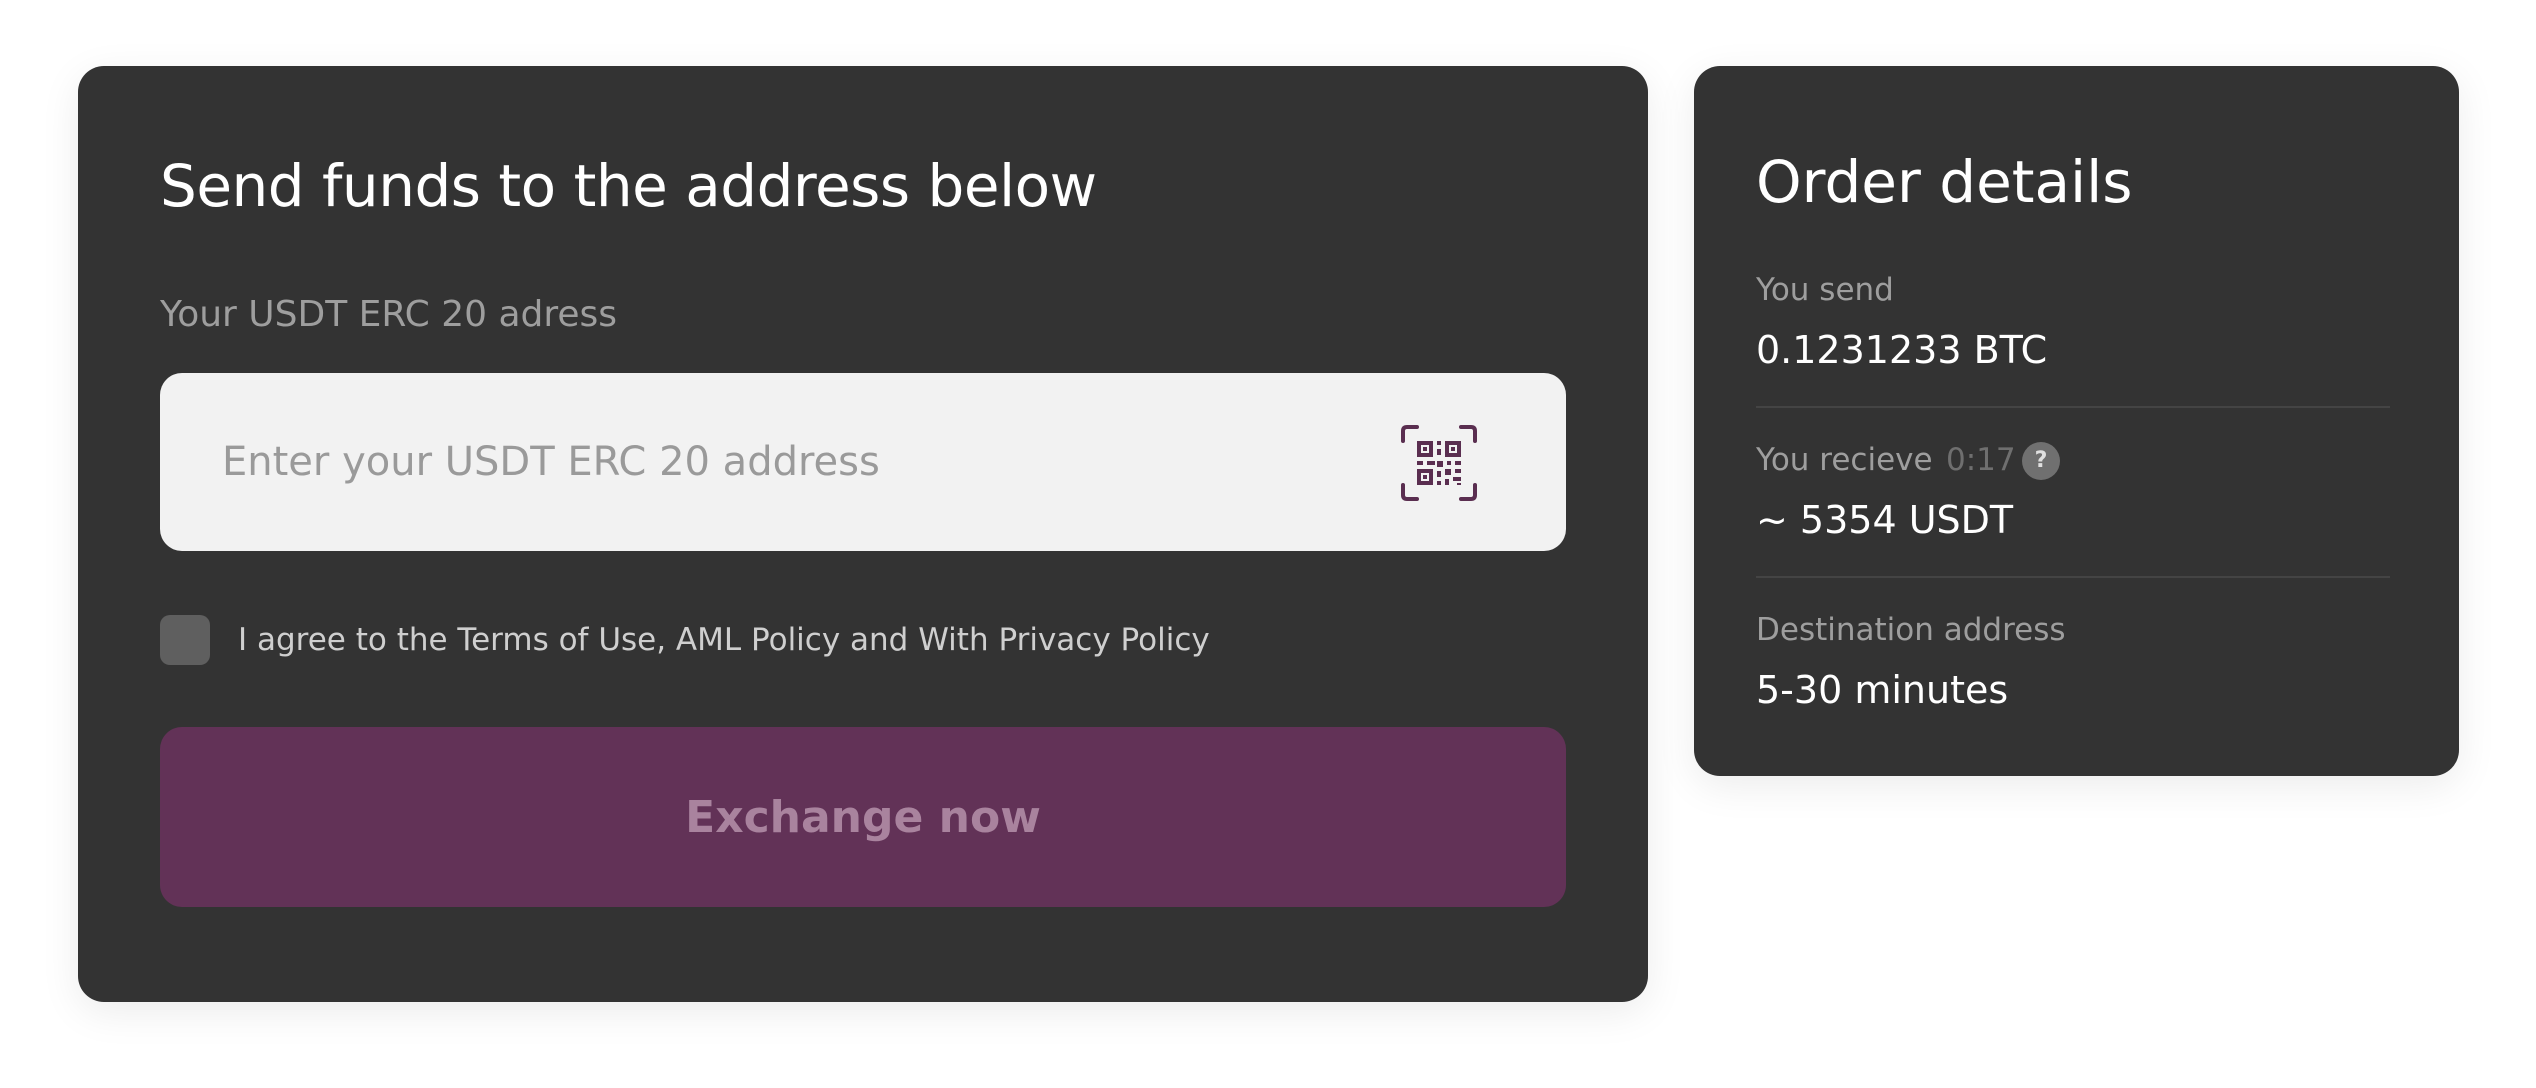 The height and width of the screenshot is (1088, 2536). What do you see at coordinates (1844, 460) in the screenshot?
I see `you-receive-label: You recieve` at bounding box center [1844, 460].